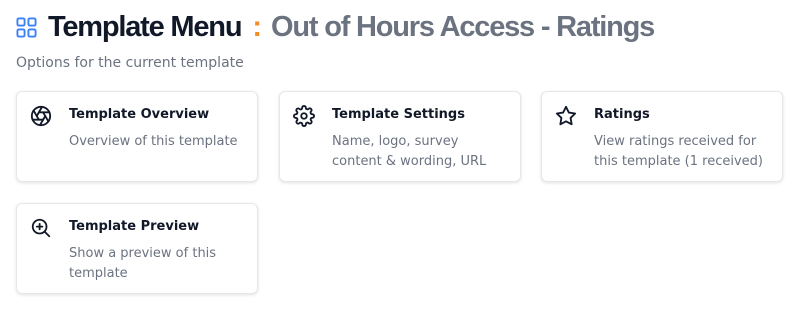 The image size is (801, 325). I want to click on card-description: Overview of this template, so click(153, 141).